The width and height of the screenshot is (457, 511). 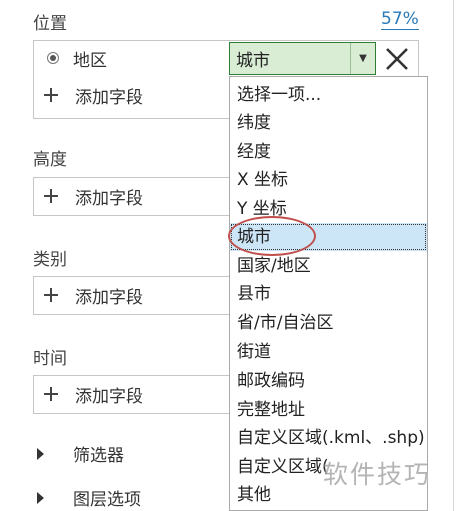 I want to click on location-percent-link: 57%, so click(x=400, y=19).